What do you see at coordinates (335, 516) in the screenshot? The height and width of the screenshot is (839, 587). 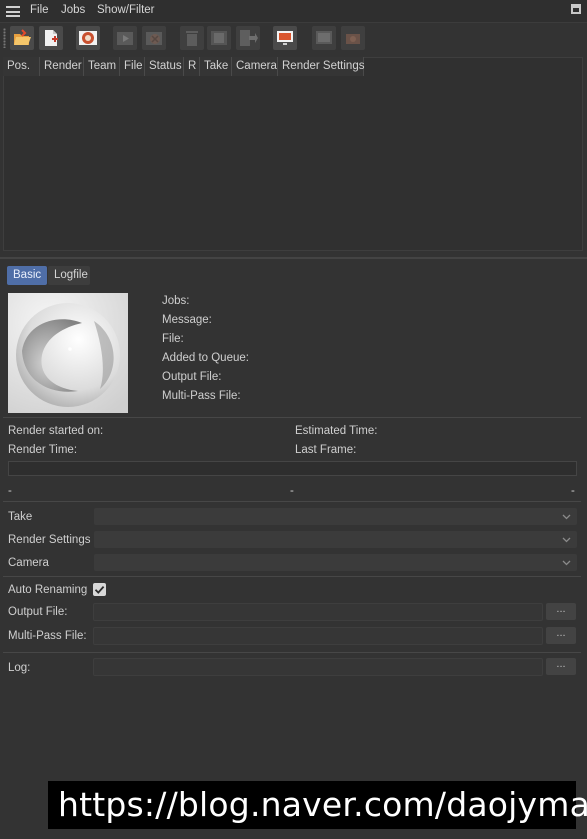 I see `take-dropdown` at bounding box center [335, 516].